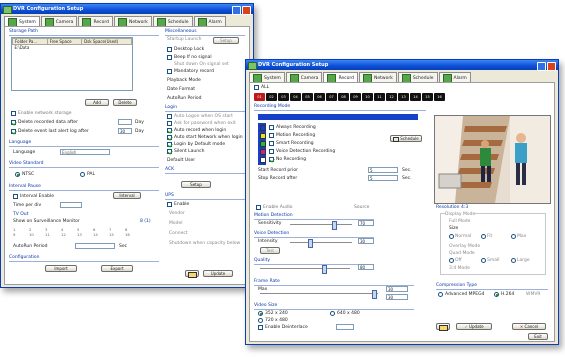  I want to click on overlay-off-radio, so click(451, 260).